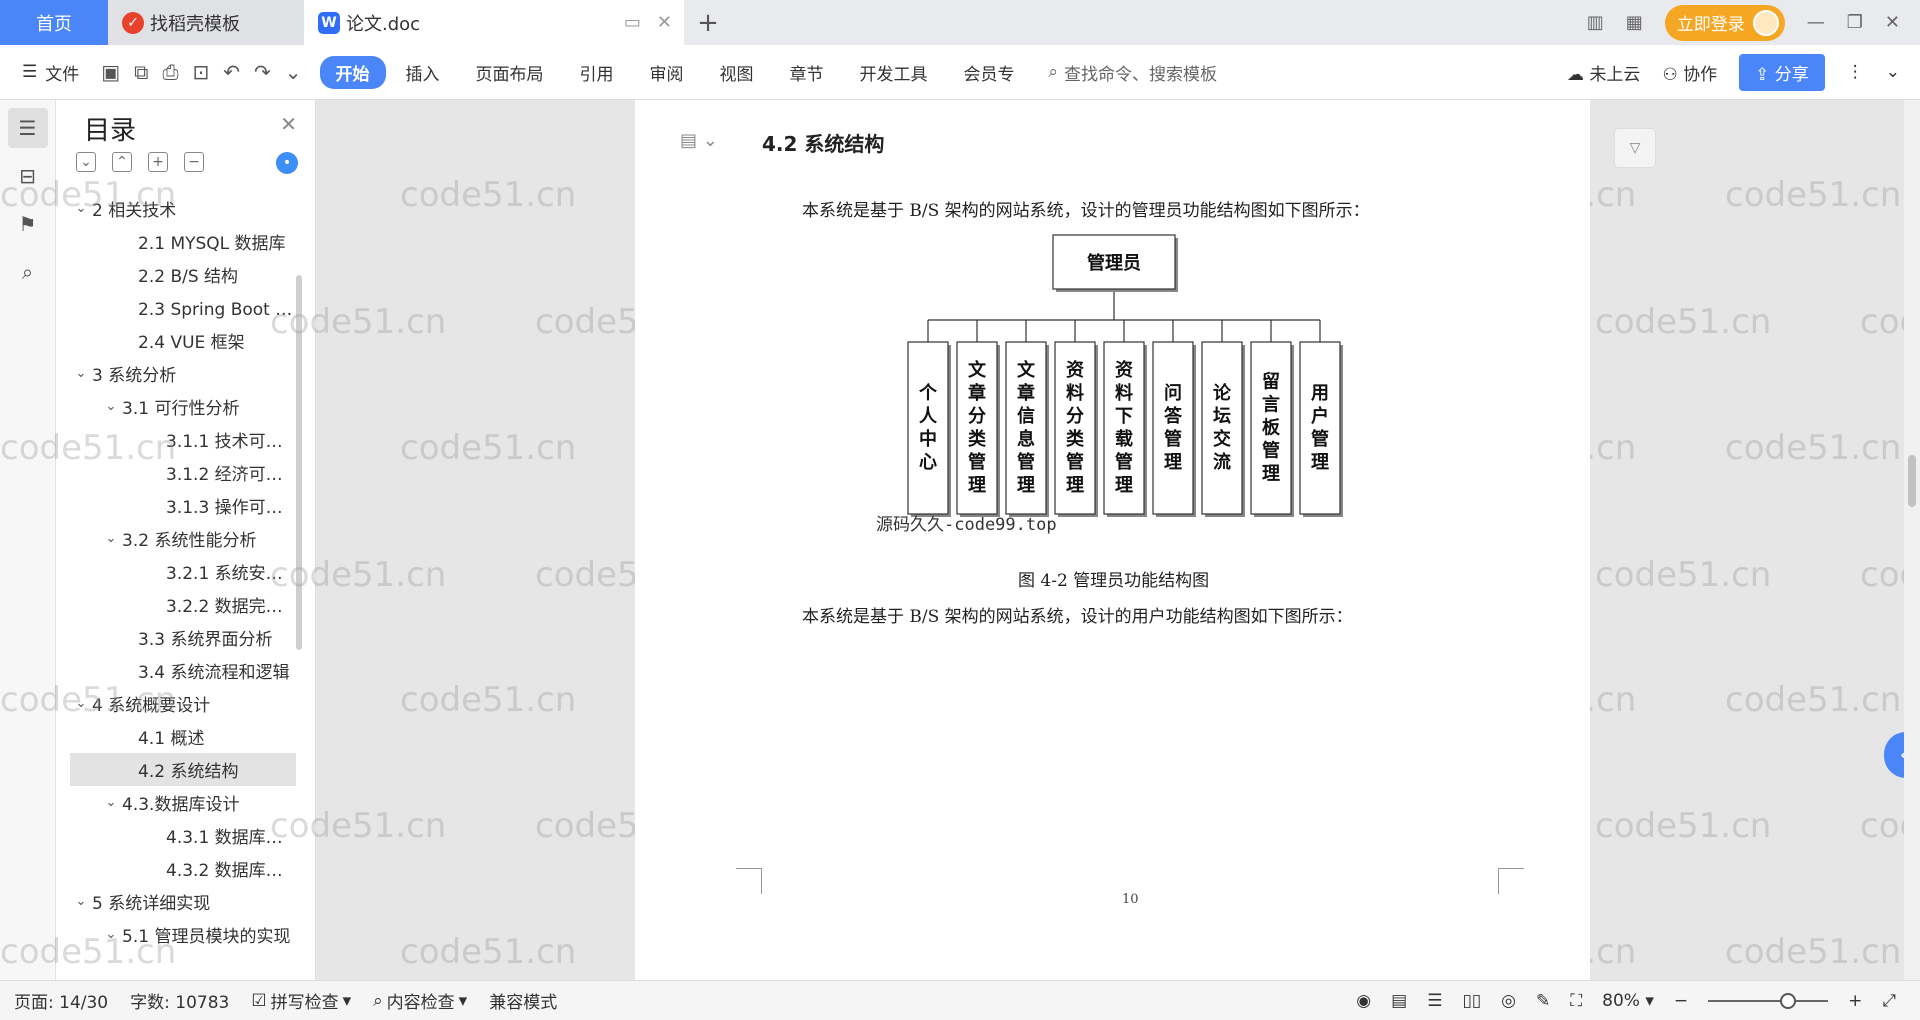  I want to click on toc-item: ⌄ 3.1 可行性分析, so click(183, 406).